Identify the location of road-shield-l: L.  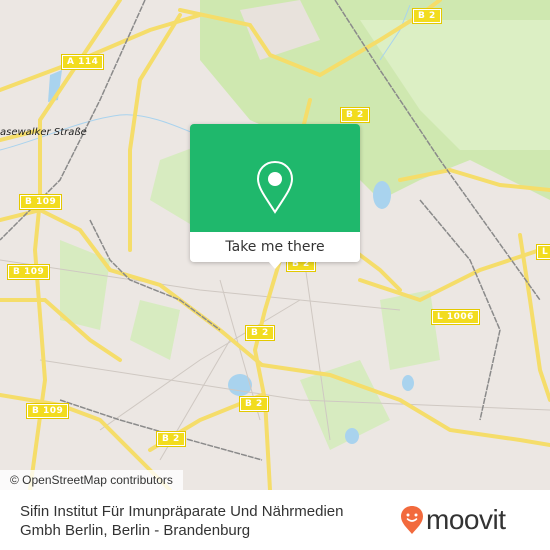
(542, 252).